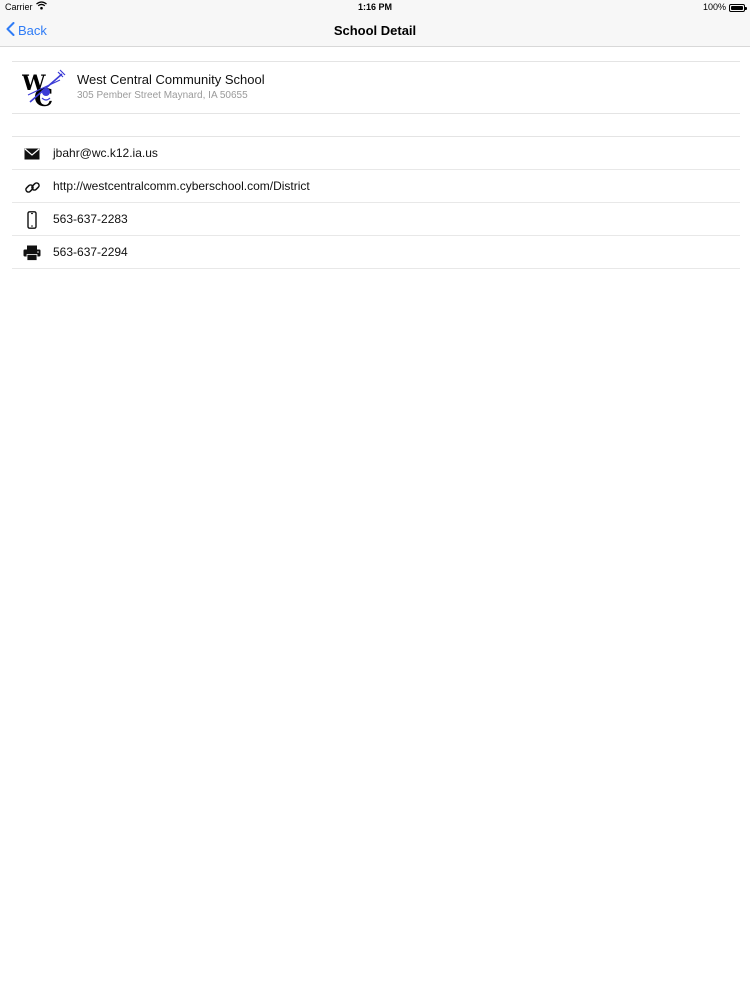 The width and height of the screenshot is (750, 1000). What do you see at coordinates (714, 7) in the screenshot?
I see `battery-percent: 100%` at bounding box center [714, 7].